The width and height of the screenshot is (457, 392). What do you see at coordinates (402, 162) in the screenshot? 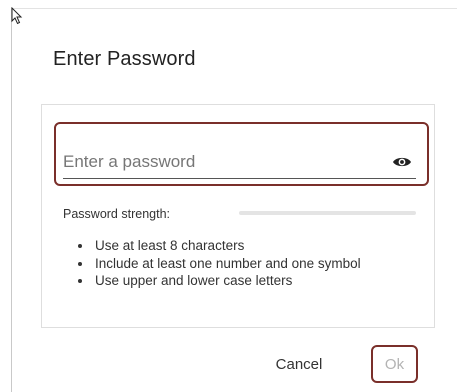
I see `eye-icon` at bounding box center [402, 162].